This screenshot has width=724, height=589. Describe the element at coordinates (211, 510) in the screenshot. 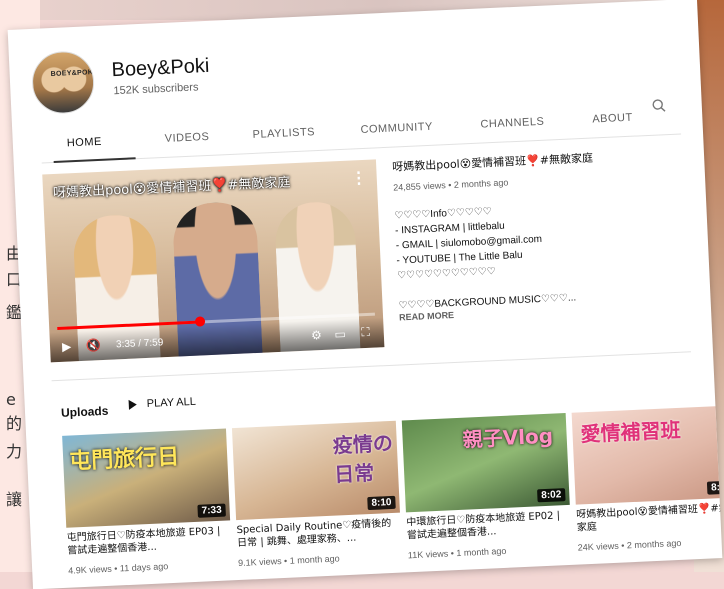

I see `video-duration: 7:33` at that location.